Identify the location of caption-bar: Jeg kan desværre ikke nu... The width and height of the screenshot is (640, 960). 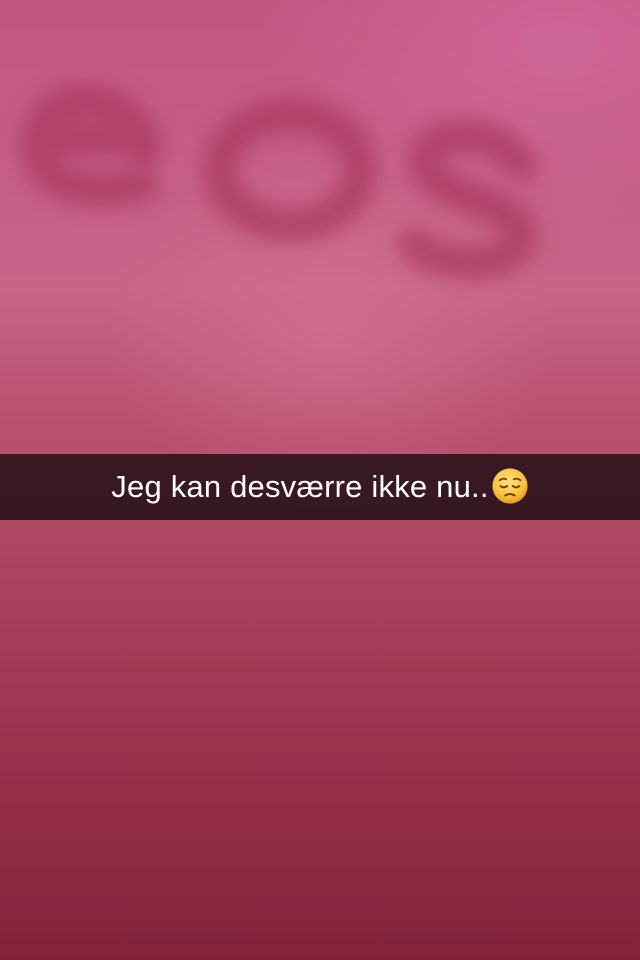
(320, 487).